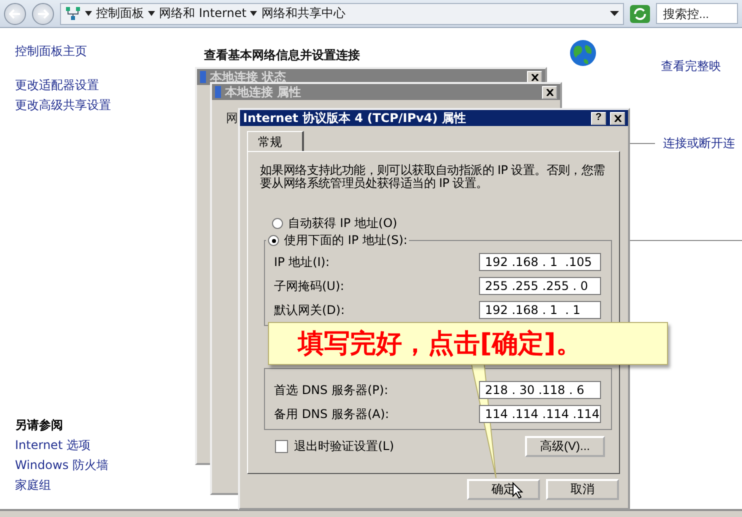 The image size is (742, 517). I want to click on breadcrumb-item: 网络和 Internet, so click(202, 13).